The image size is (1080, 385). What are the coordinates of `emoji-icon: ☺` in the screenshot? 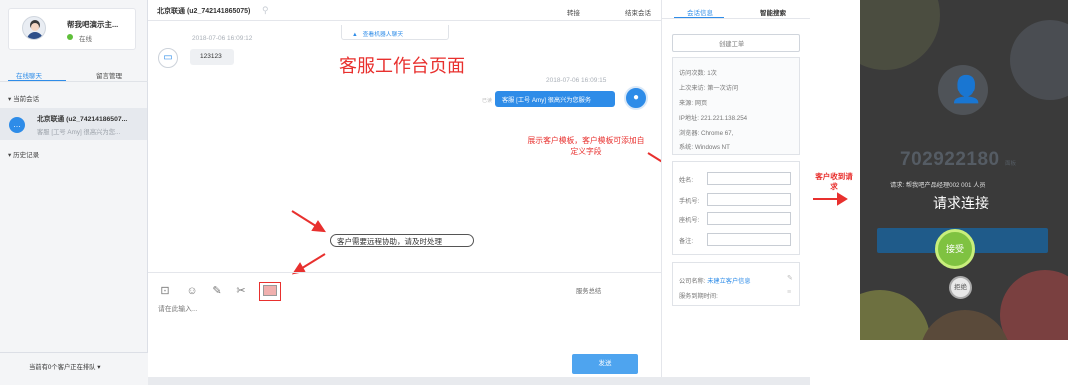 It's located at (192, 291).